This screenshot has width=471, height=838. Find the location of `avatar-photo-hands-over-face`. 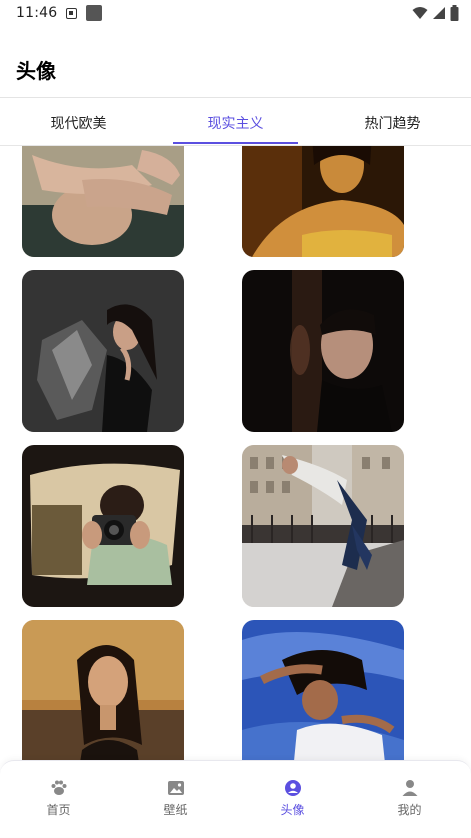

avatar-photo-hands-over-face is located at coordinates (103, 201).